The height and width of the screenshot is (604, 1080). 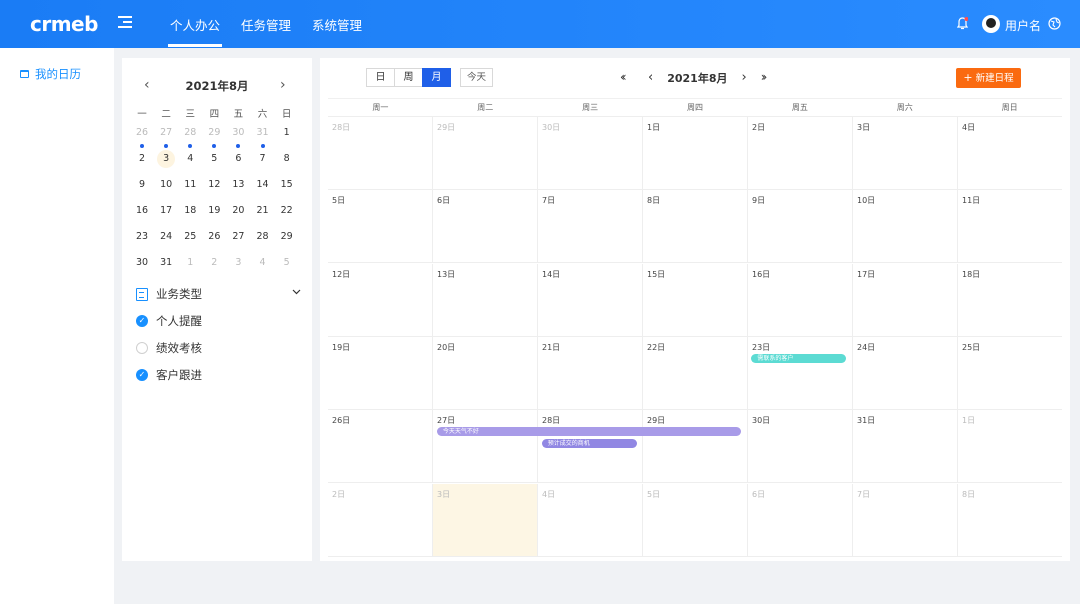 I want to click on calendar-day-cell: 28日, so click(x=380, y=153).